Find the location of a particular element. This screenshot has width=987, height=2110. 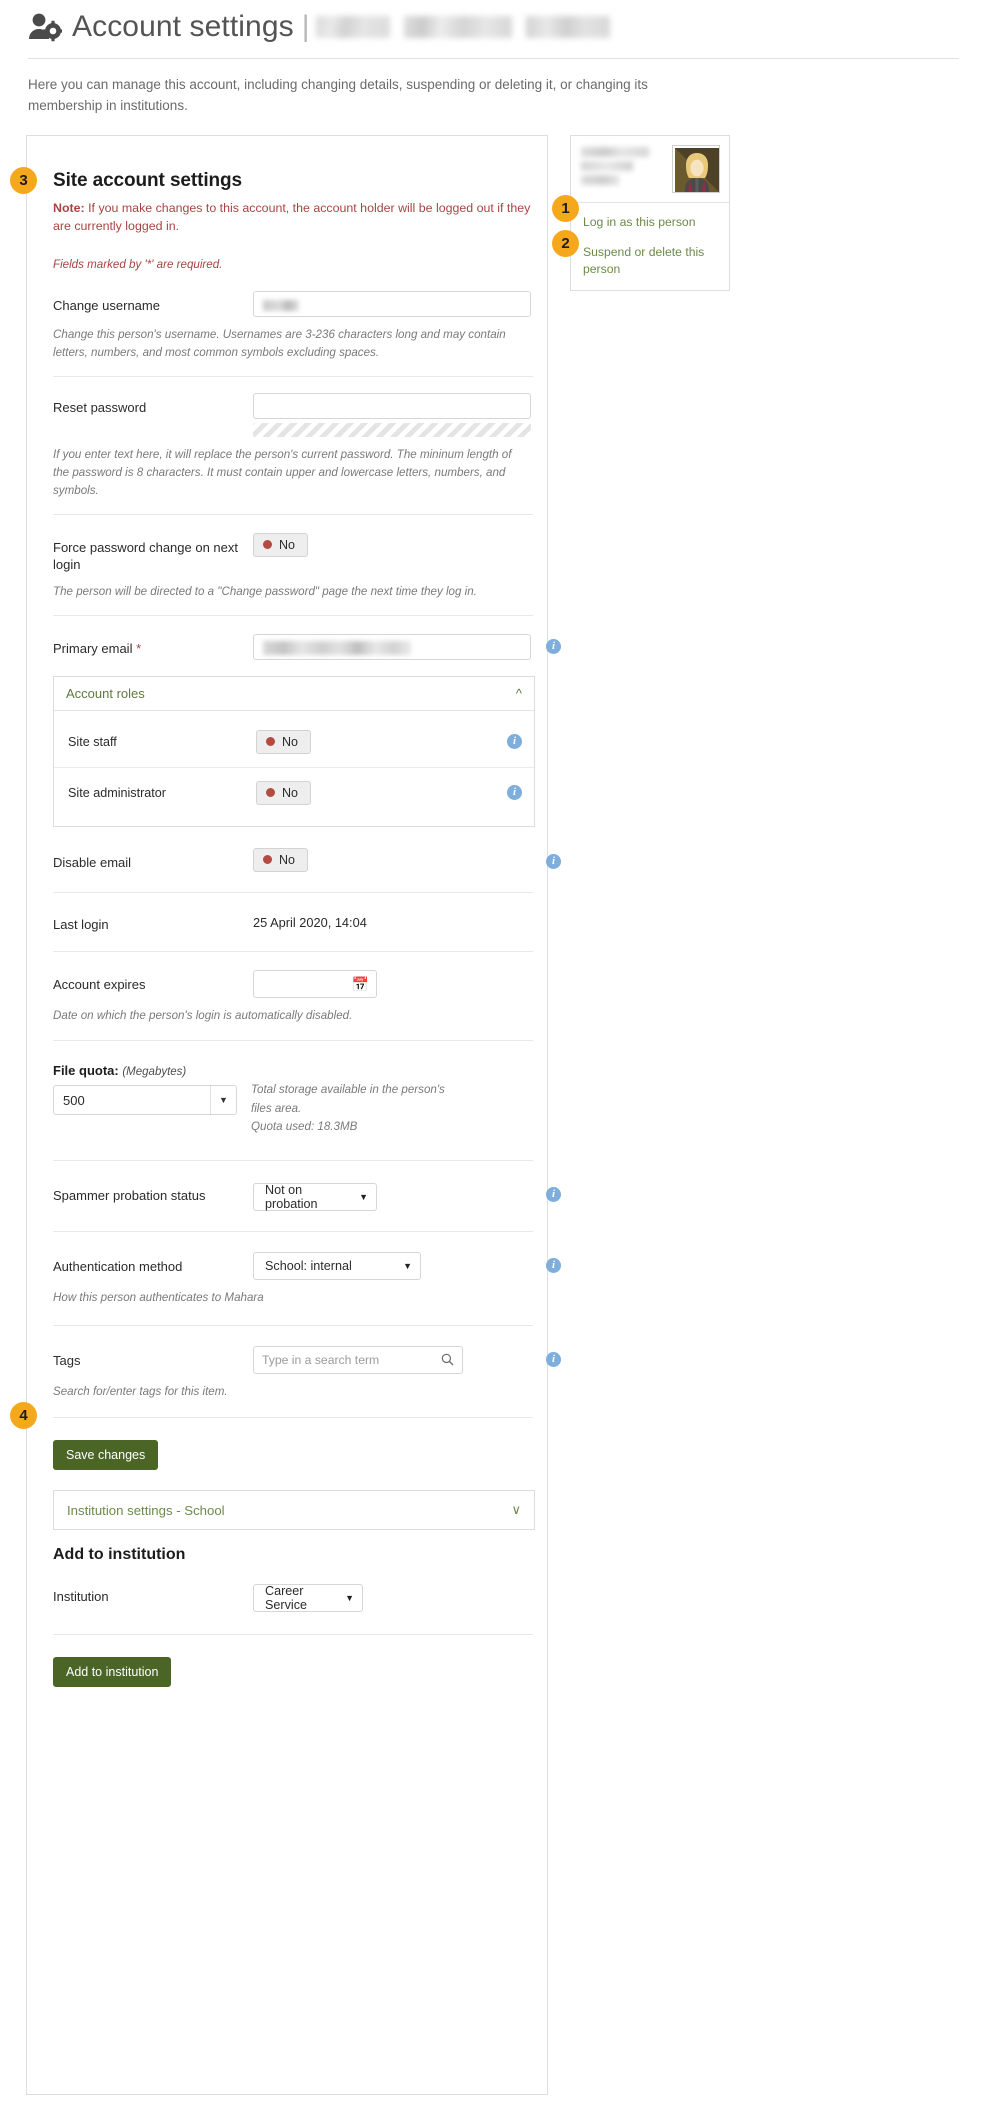

add-to-institution-row: Add to institution is located at coordinates (287, 1674).